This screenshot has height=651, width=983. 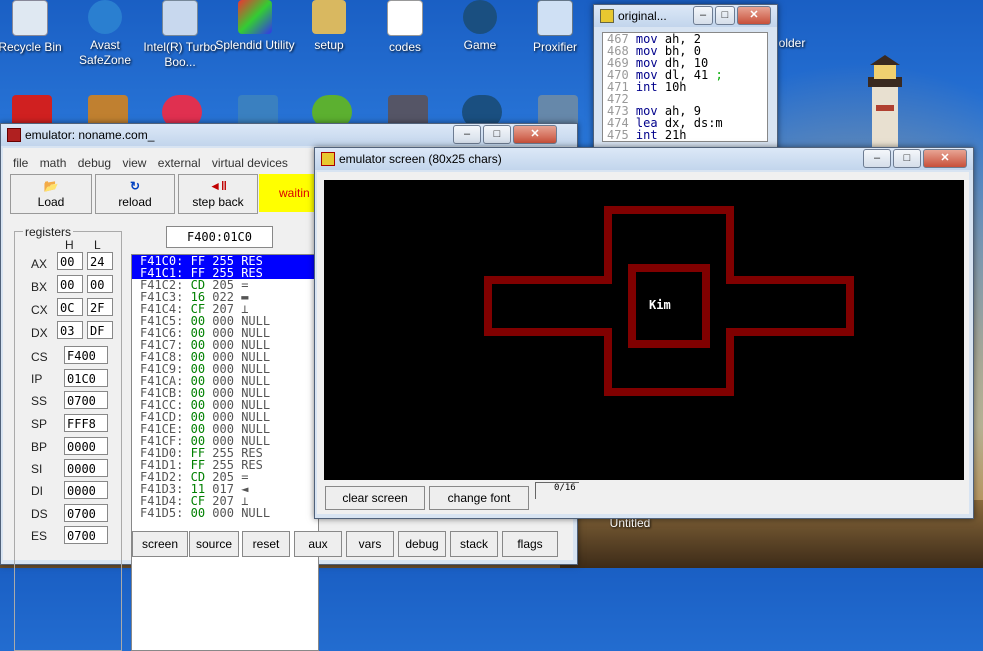 What do you see at coordinates (552, 306) in the screenshot?
I see `cross-left-fill` at bounding box center [552, 306].